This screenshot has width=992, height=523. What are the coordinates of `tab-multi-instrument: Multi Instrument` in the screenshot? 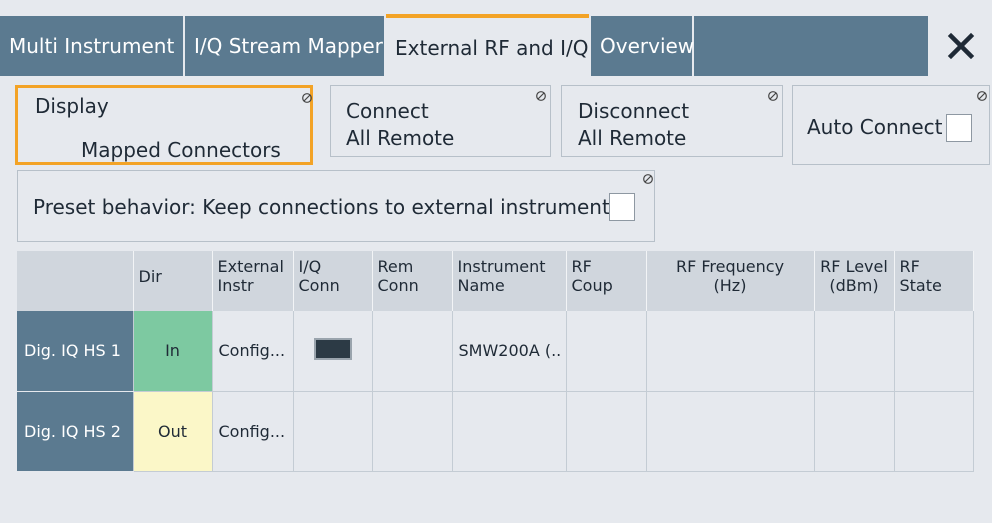 It's located at (91, 46).